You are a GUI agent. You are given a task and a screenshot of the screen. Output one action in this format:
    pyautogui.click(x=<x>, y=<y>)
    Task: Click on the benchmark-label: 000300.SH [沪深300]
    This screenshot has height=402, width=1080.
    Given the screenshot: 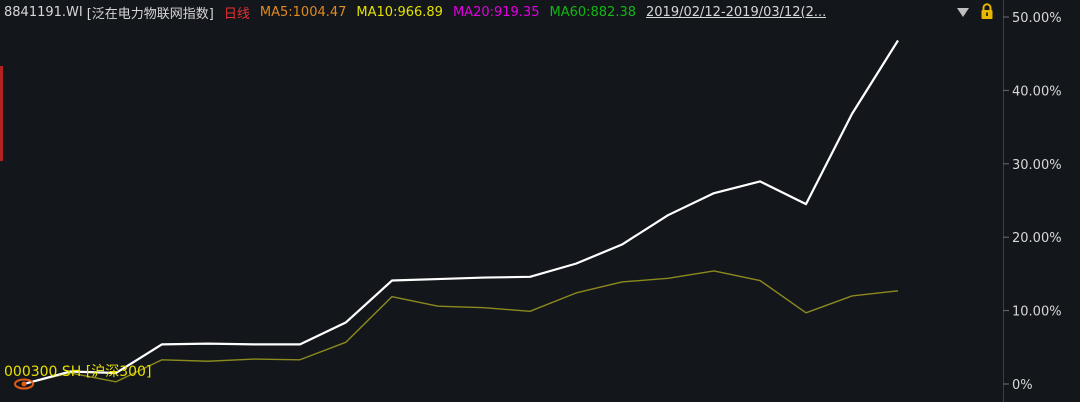 What is the action you would take?
    pyautogui.click(x=78, y=372)
    